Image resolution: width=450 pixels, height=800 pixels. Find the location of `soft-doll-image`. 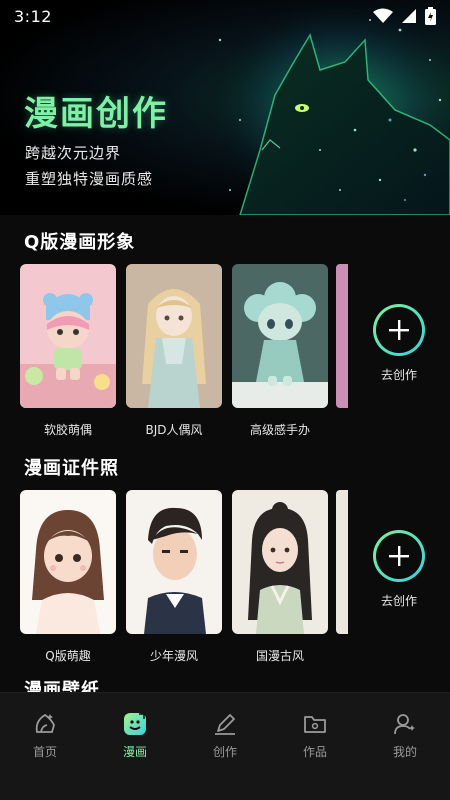

soft-doll-image is located at coordinates (68, 336).